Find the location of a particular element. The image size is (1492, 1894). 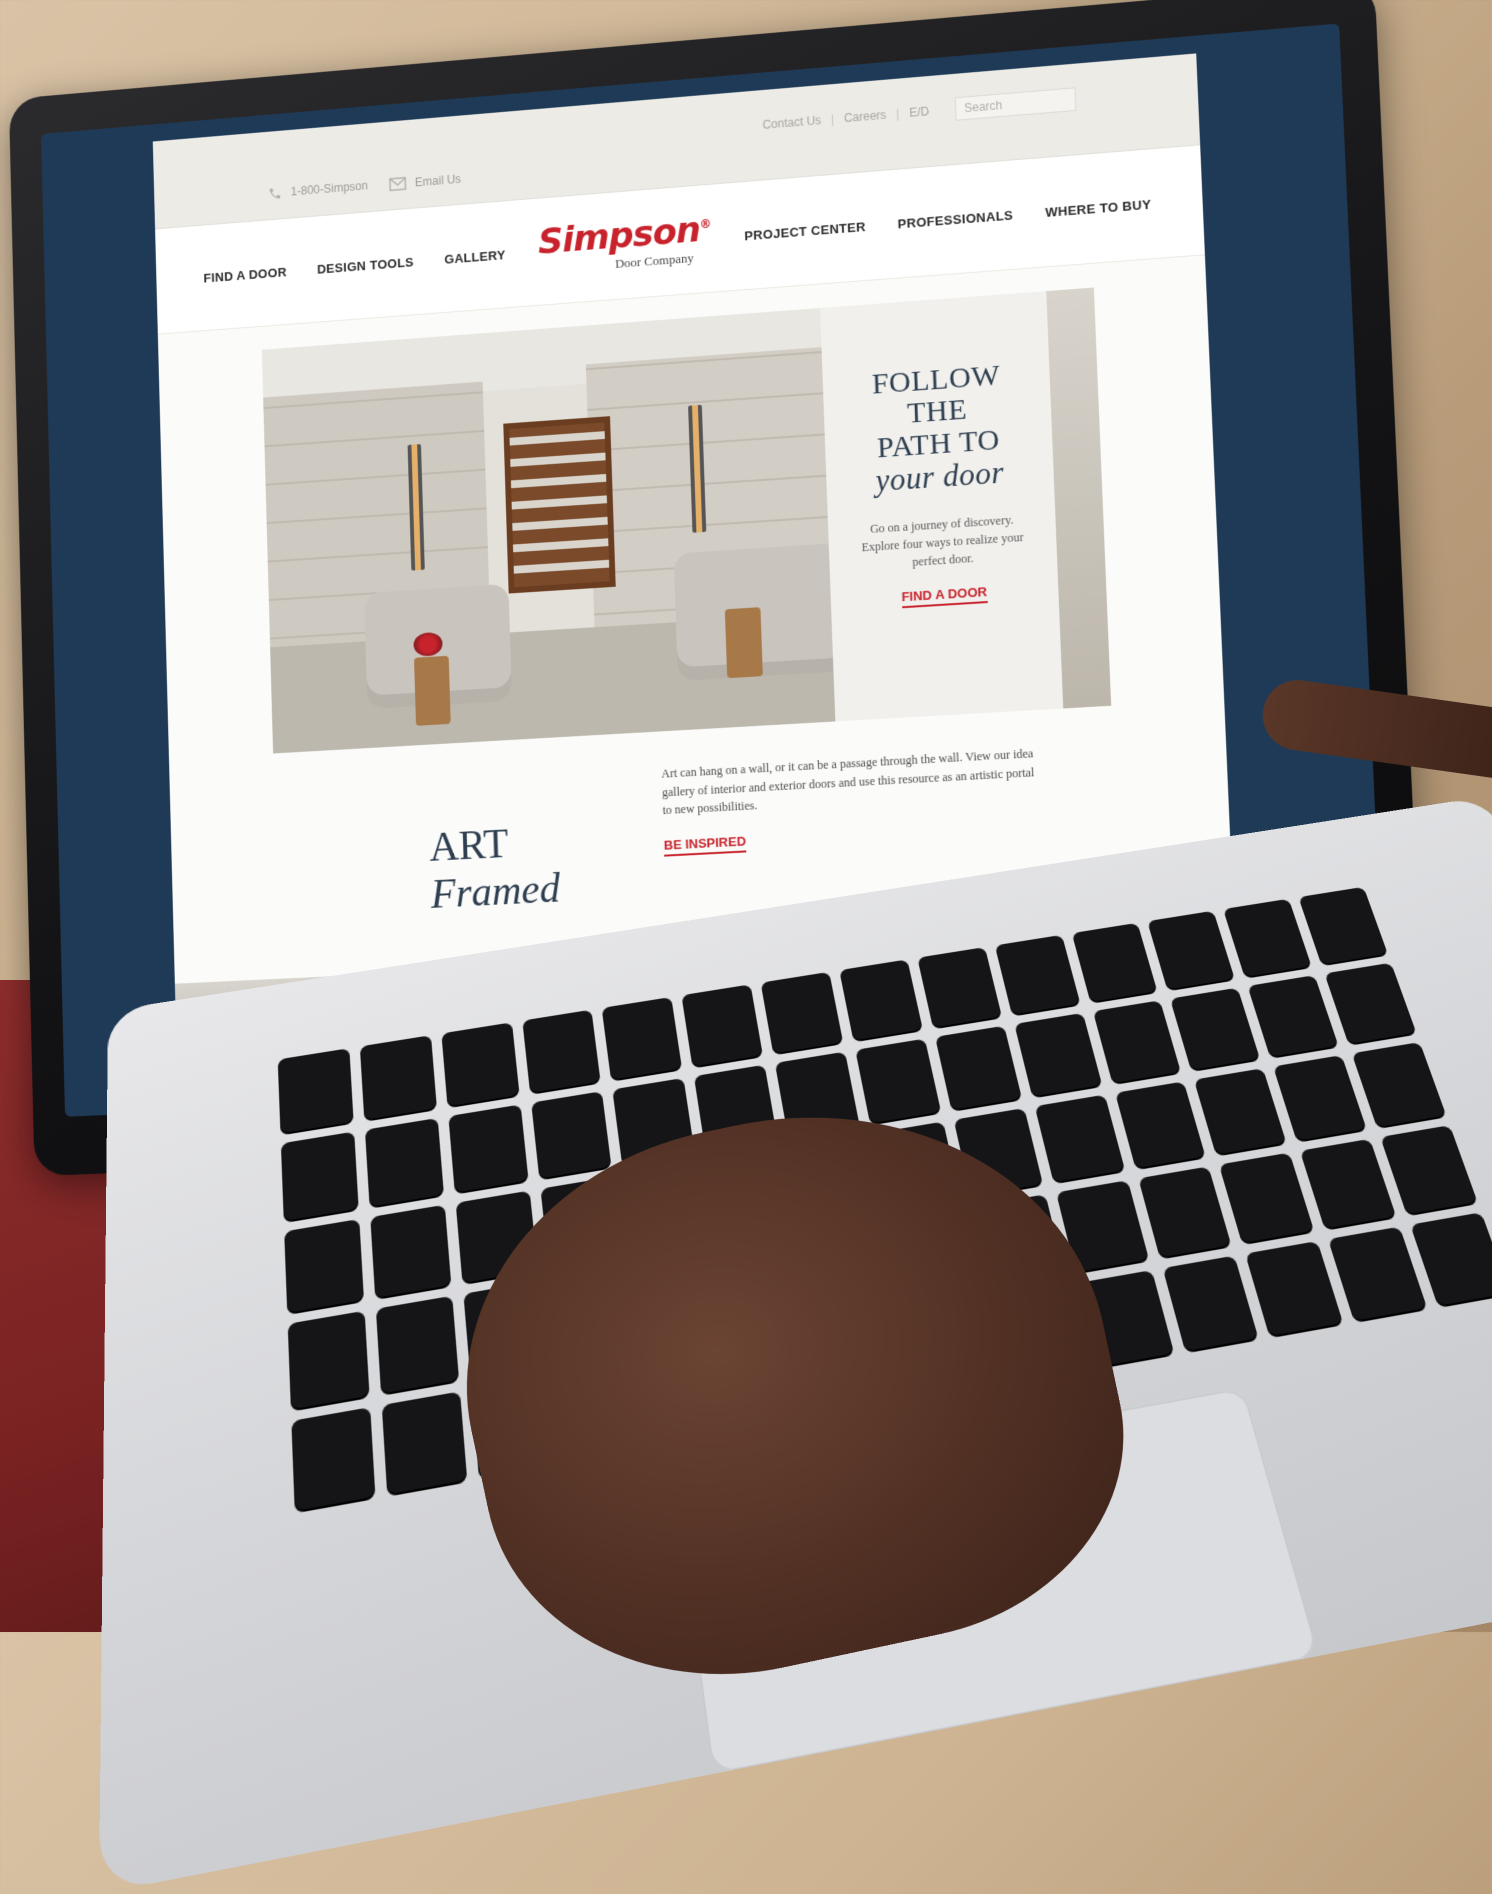

be-inspired-button: BE INSPIRED is located at coordinates (705, 845).